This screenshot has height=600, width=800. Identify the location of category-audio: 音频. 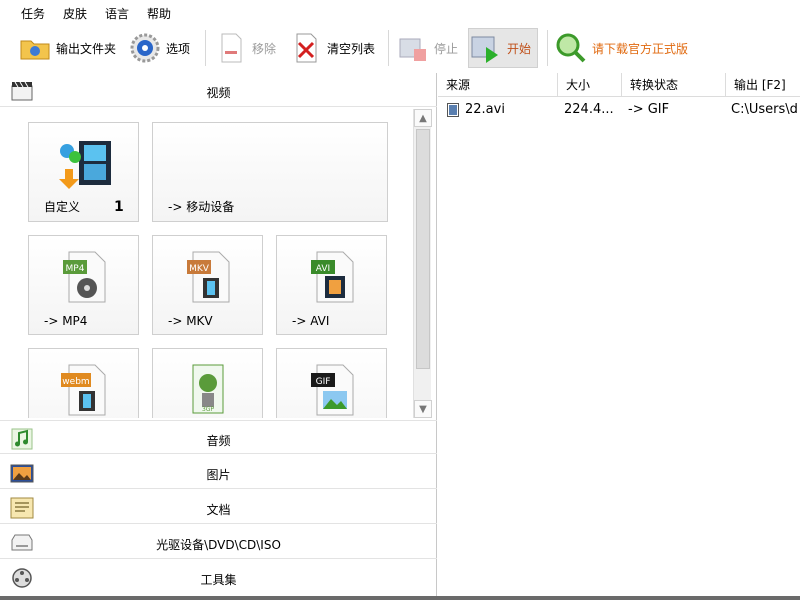
(218, 437).